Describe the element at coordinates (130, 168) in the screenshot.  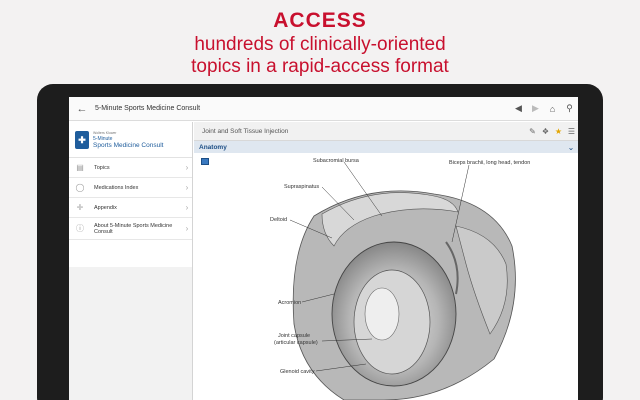
I see `sidebar-item-topics: ▤ Topics ›` at that location.